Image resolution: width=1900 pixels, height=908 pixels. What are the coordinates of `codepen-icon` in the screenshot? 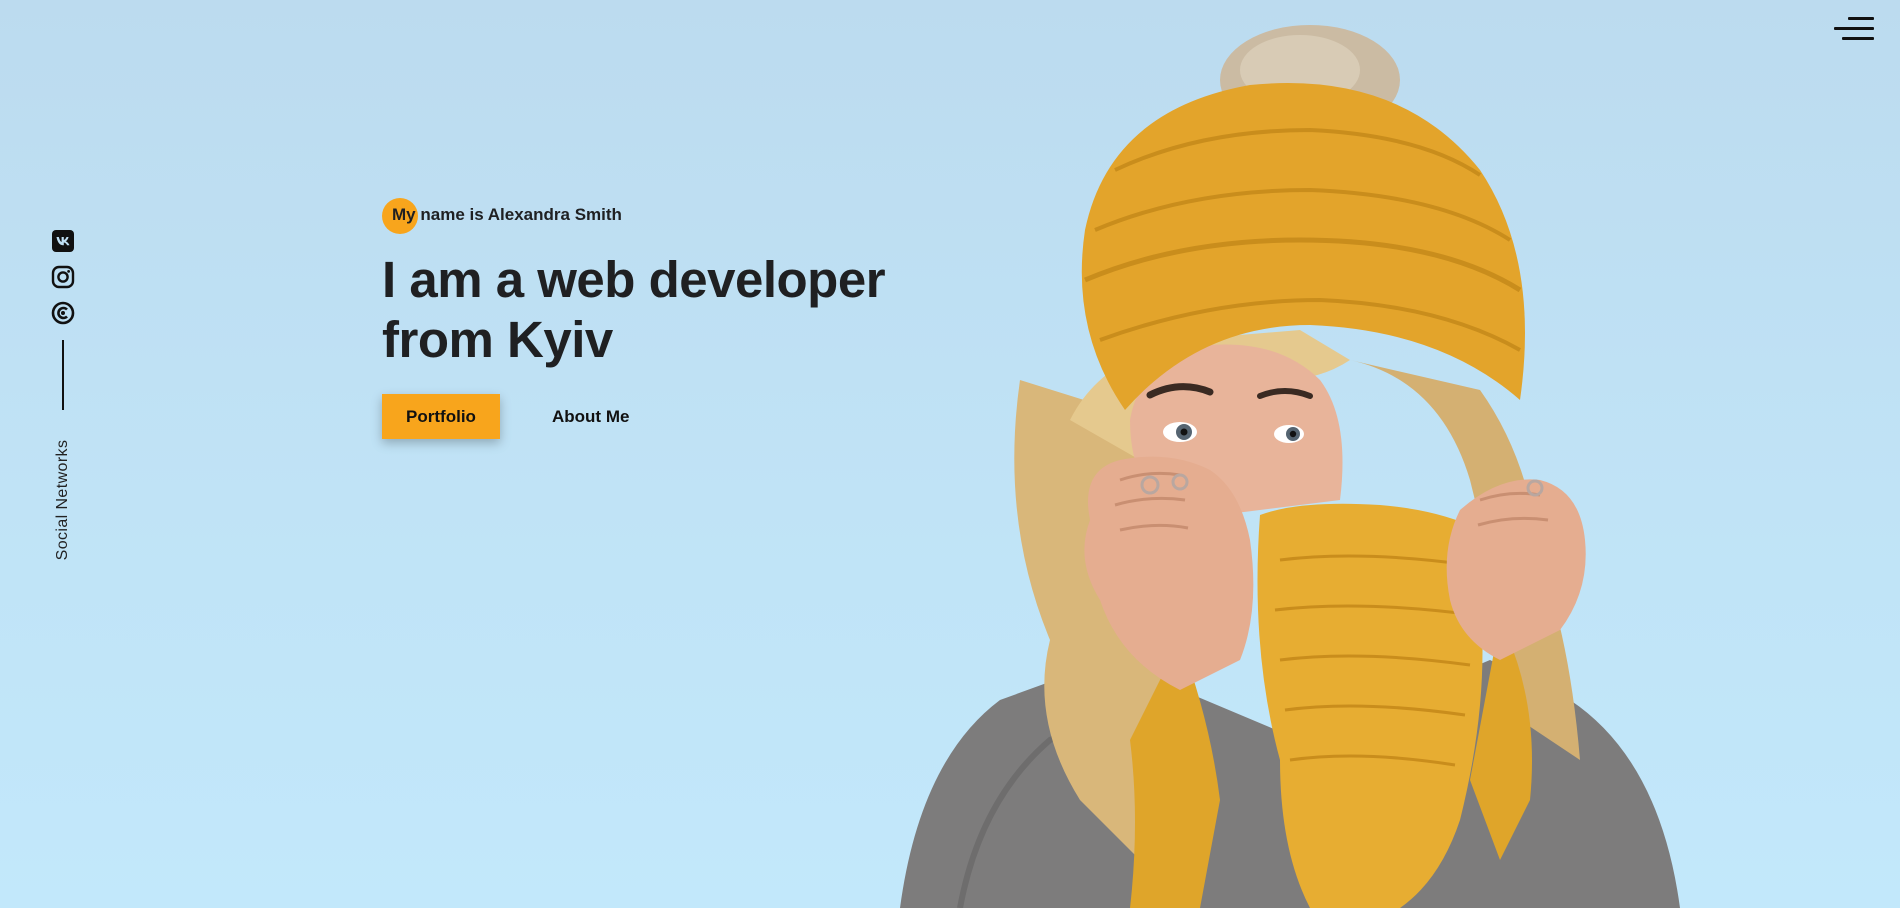 It's located at (63, 313).